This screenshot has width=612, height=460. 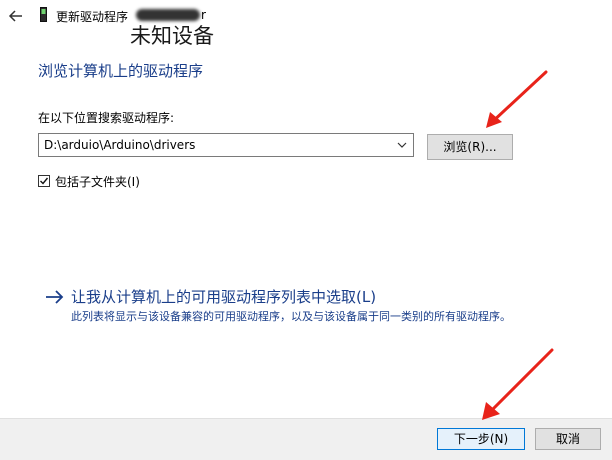 I want to click on window-title: 更新驱动程序, so click(x=92, y=17).